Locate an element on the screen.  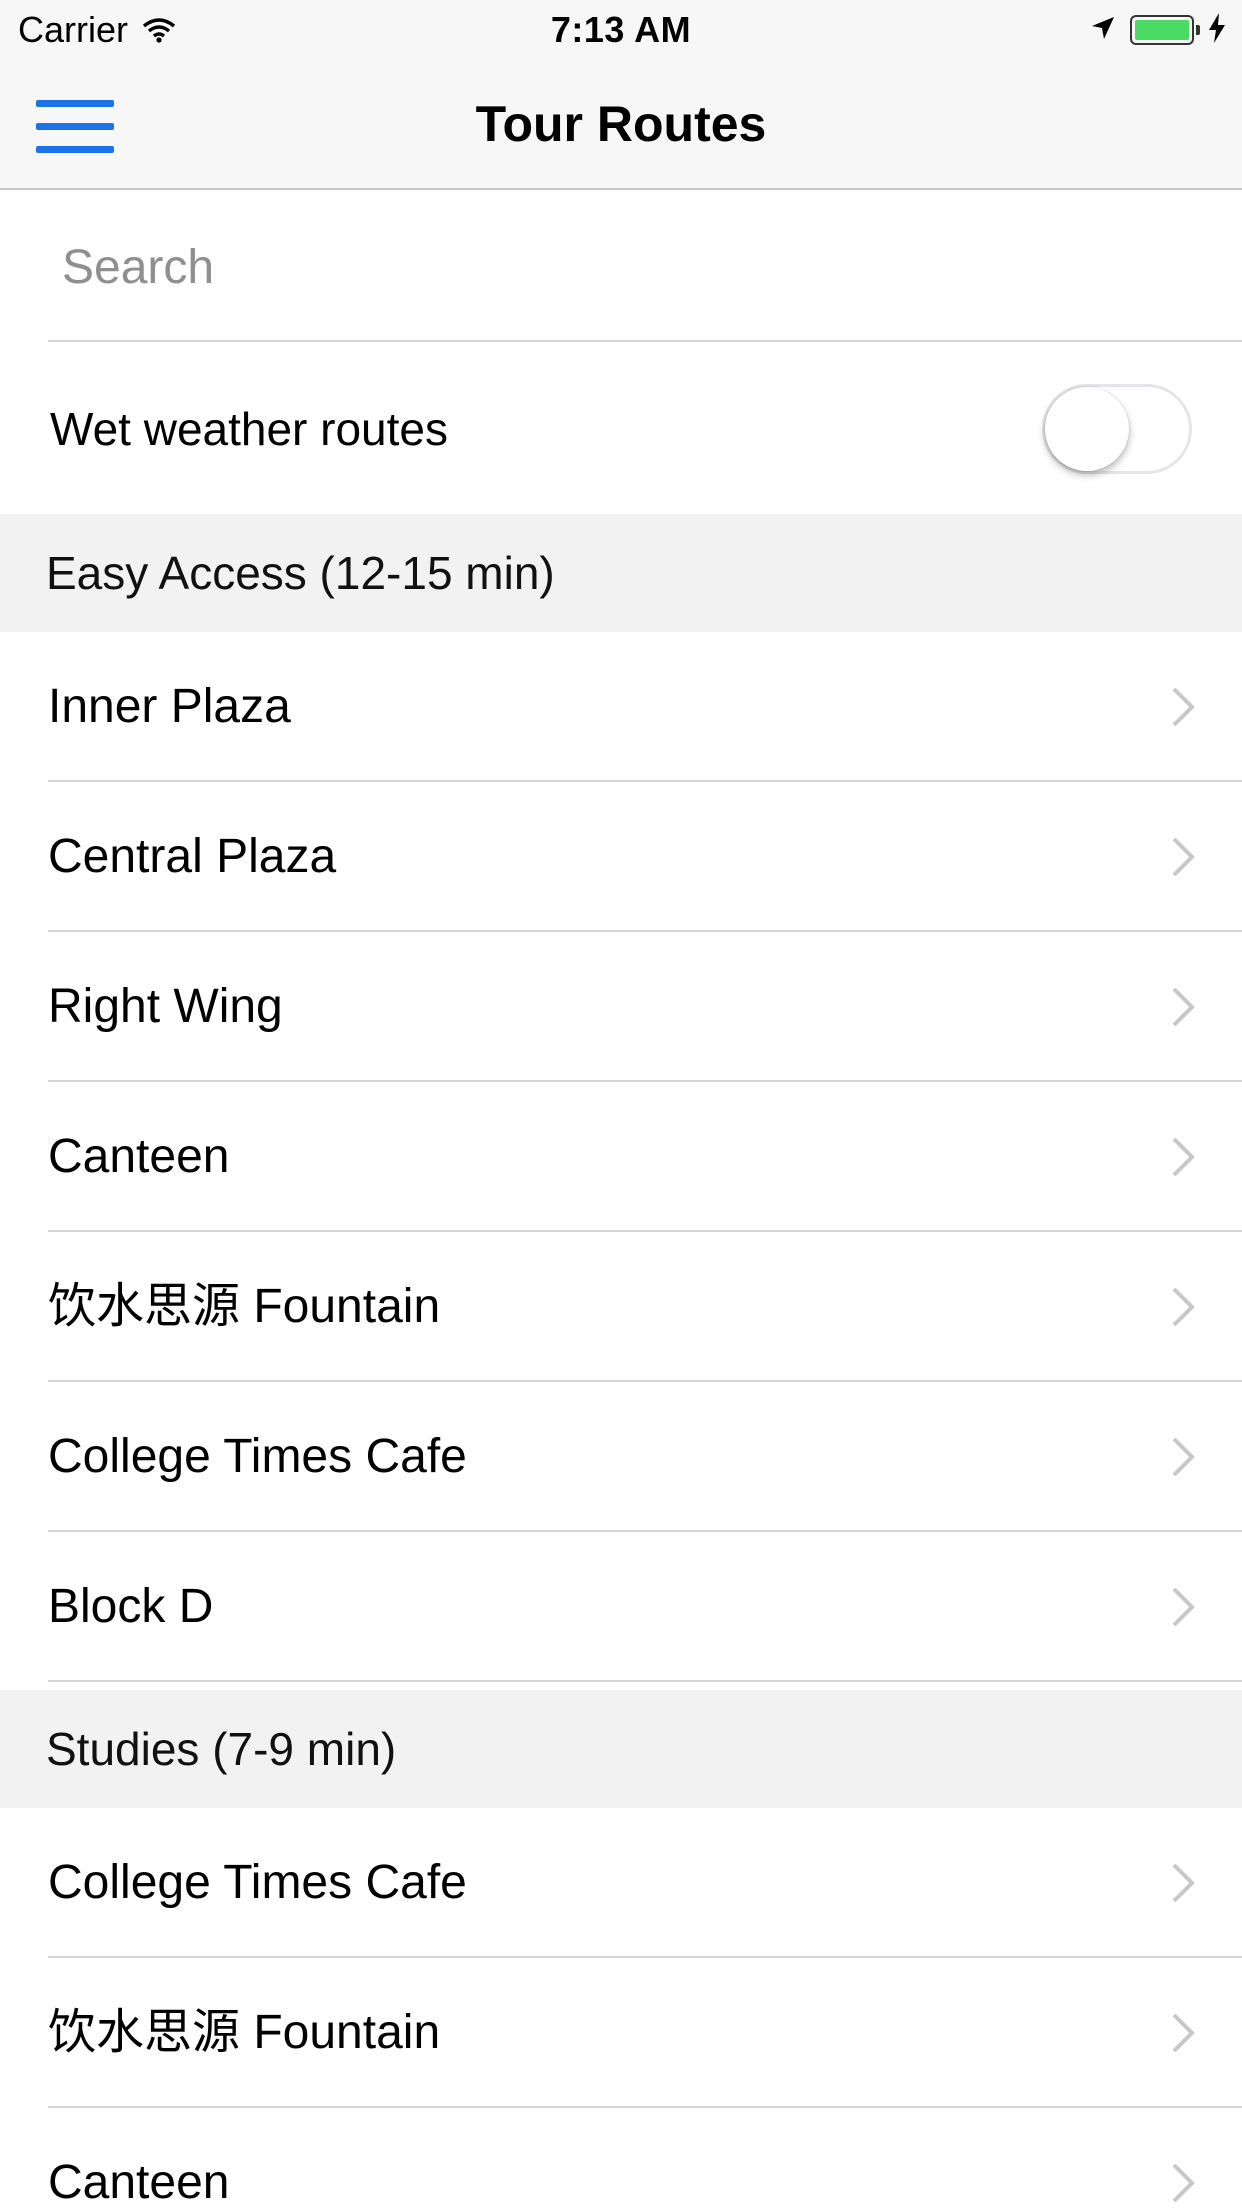
list-item: Block D is located at coordinates (621, 1607).